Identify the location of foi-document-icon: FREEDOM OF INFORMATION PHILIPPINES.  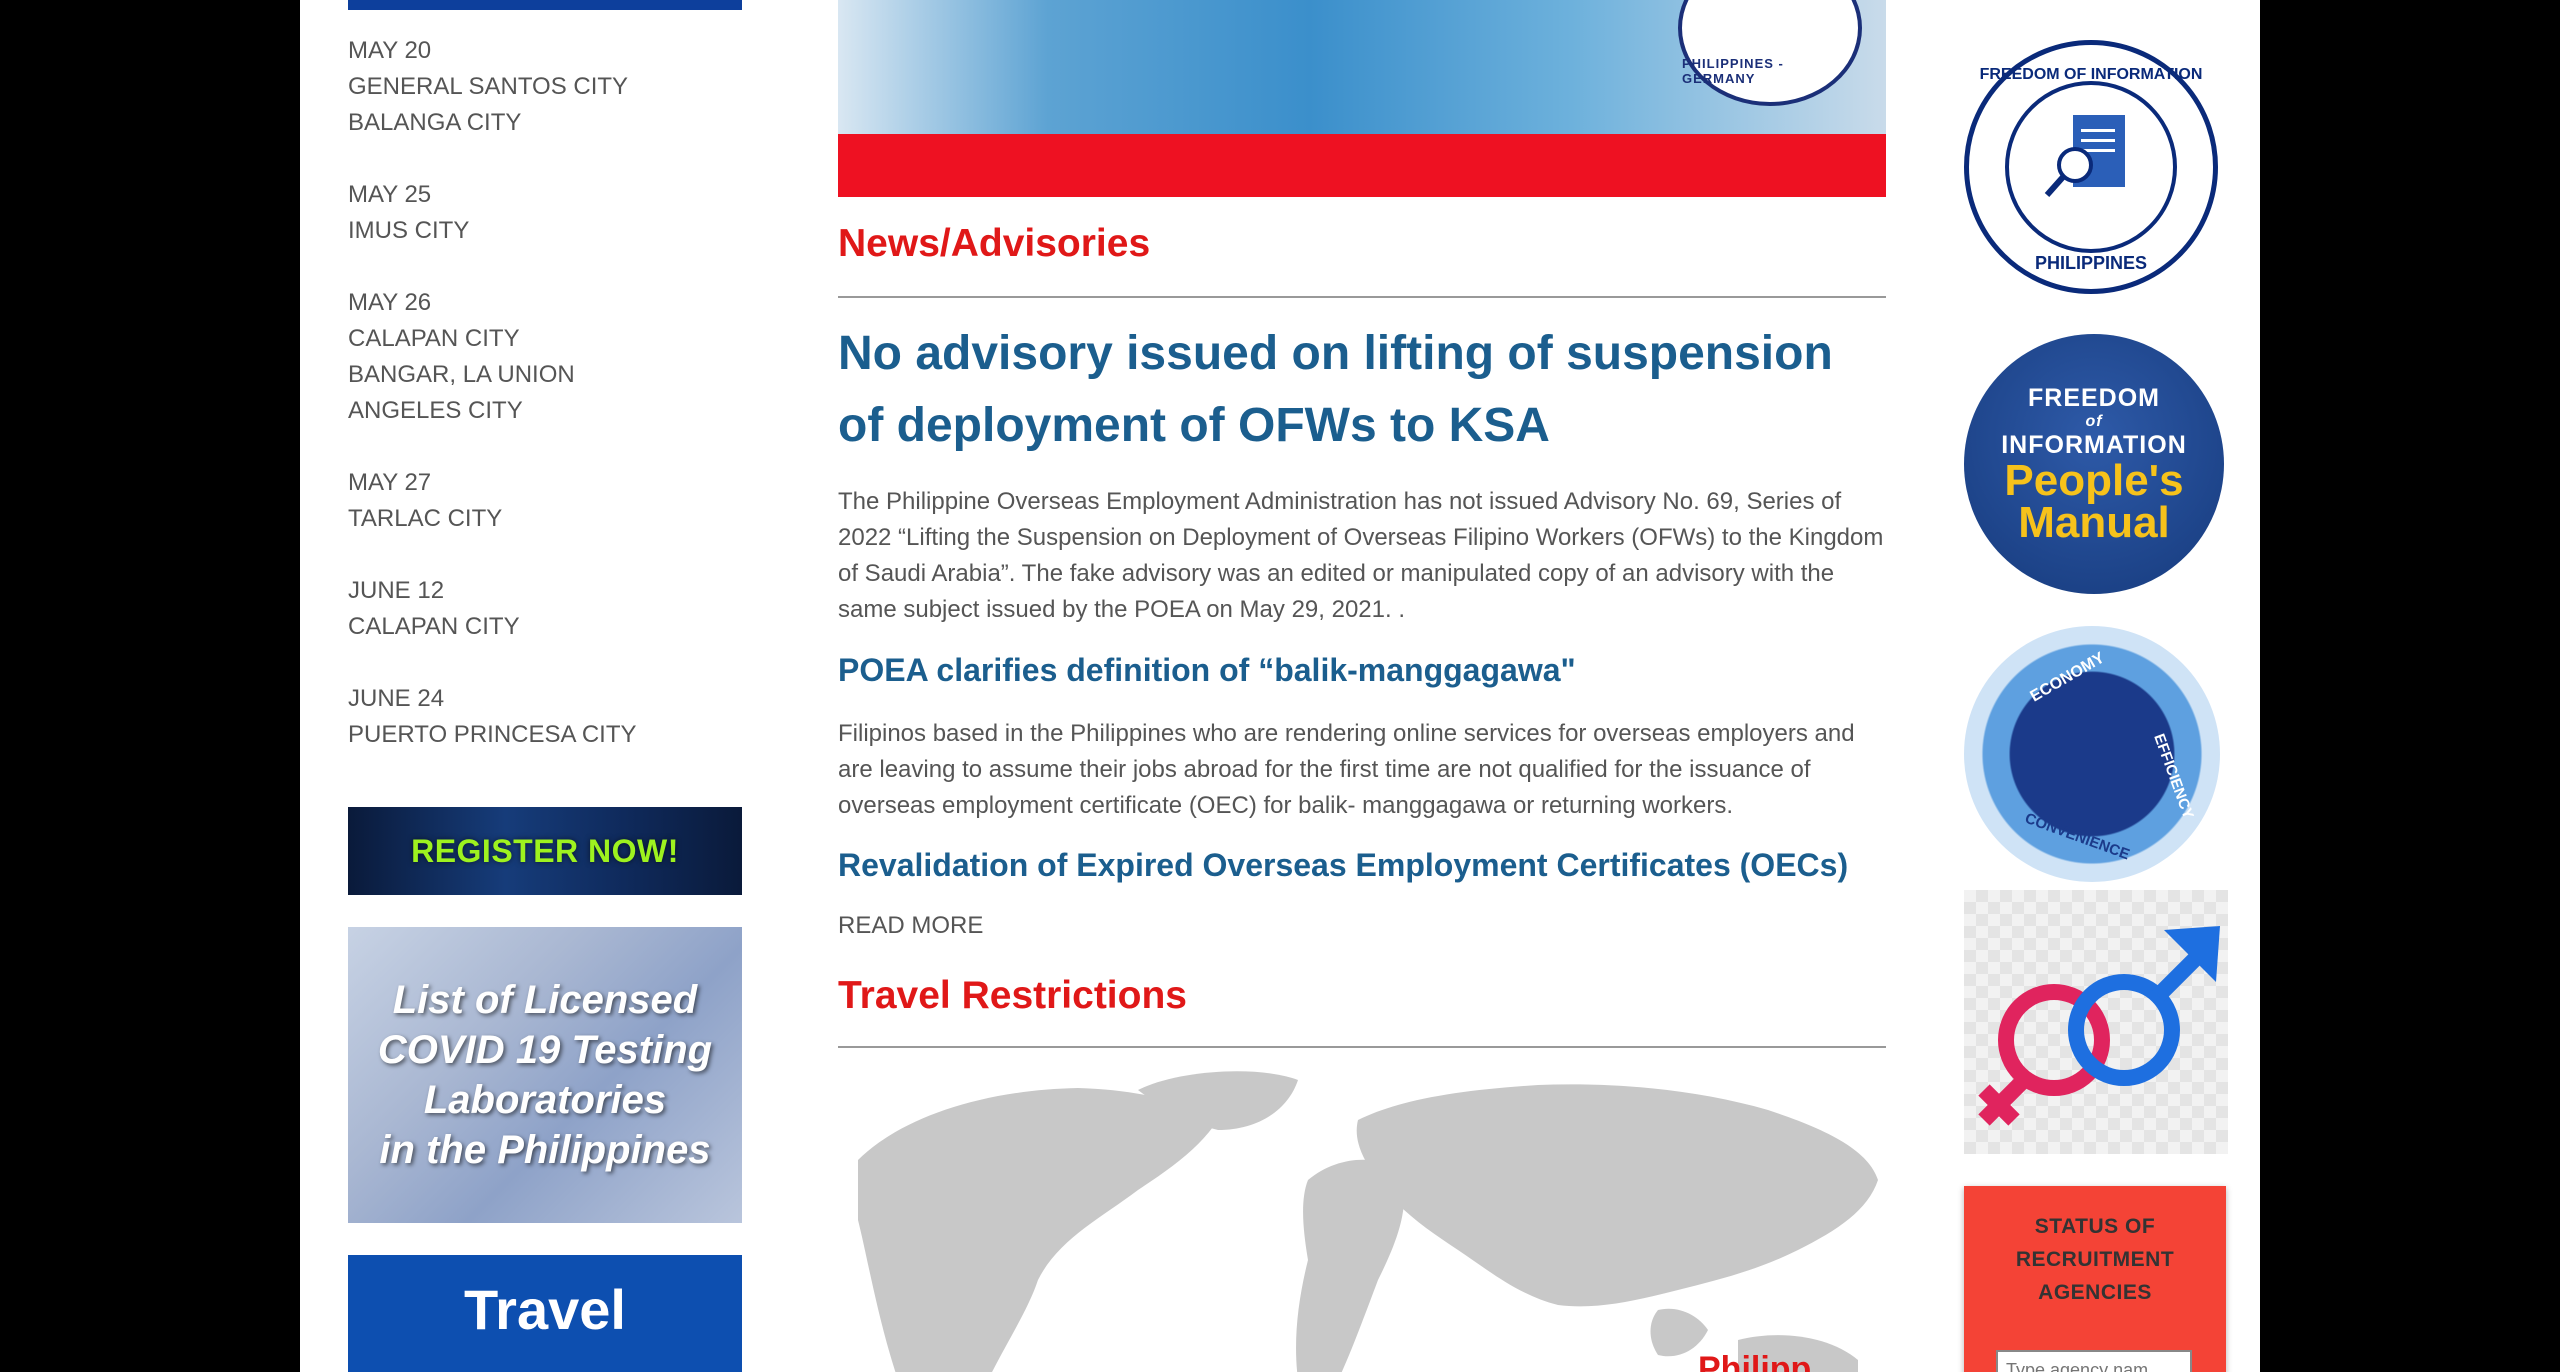
(2091, 169).